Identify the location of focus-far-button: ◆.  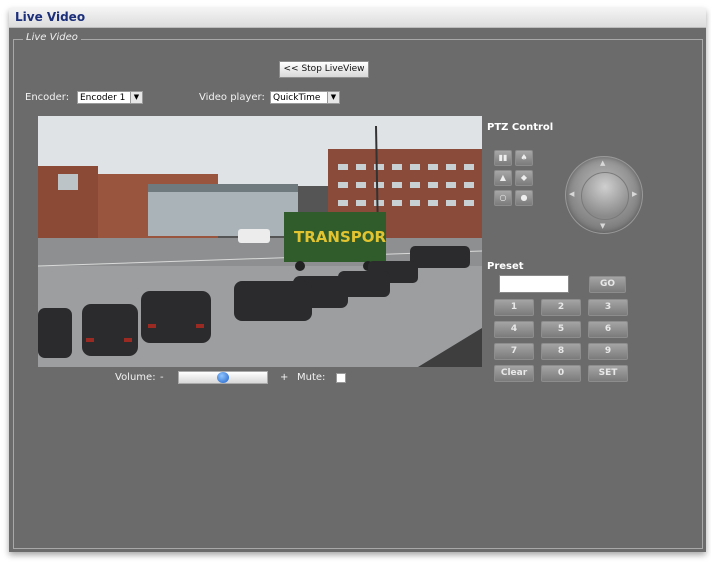
(524, 178).